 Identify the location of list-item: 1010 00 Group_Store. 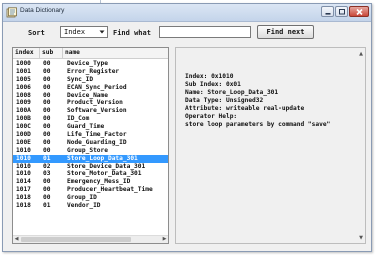
(90, 151).